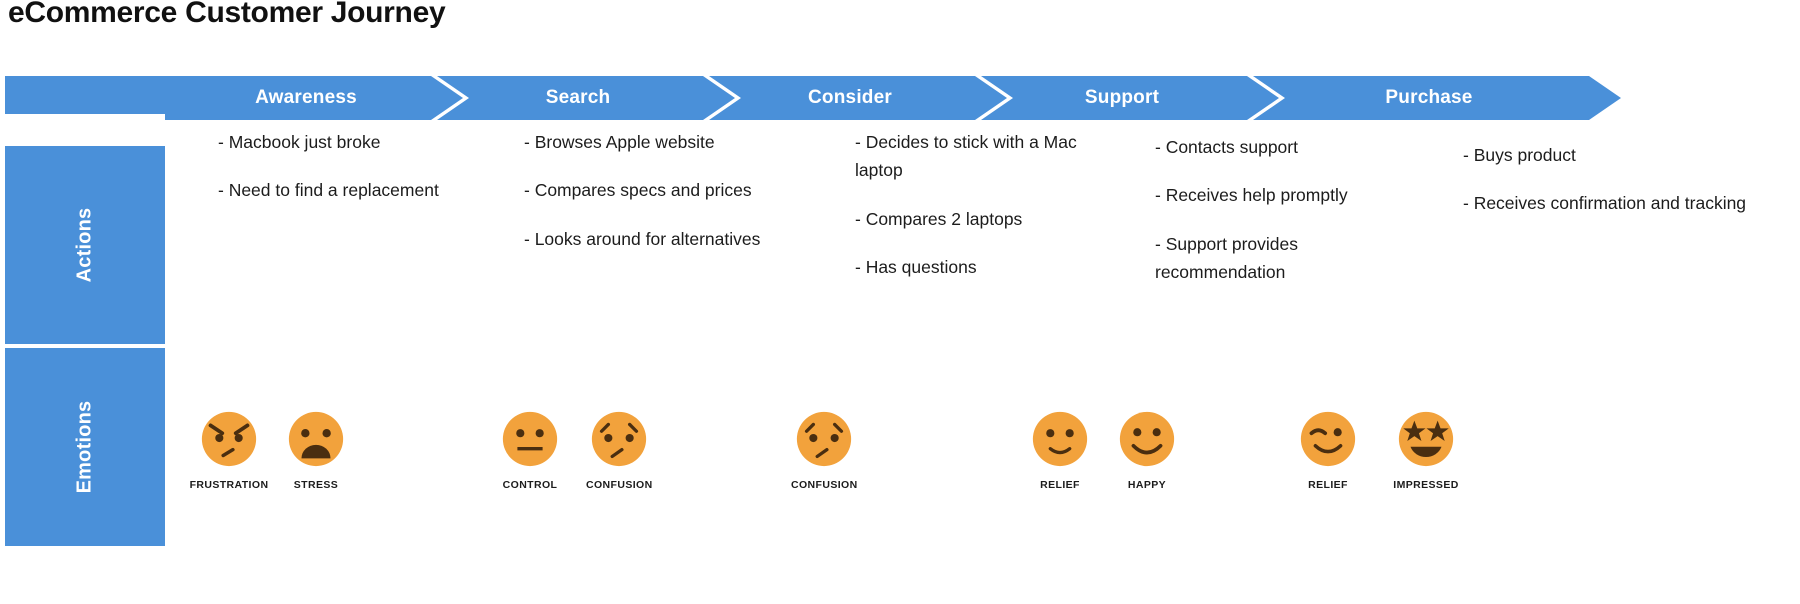 This screenshot has height=604, width=1800. I want to click on stage-support-label: Support, so click(1122, 97).